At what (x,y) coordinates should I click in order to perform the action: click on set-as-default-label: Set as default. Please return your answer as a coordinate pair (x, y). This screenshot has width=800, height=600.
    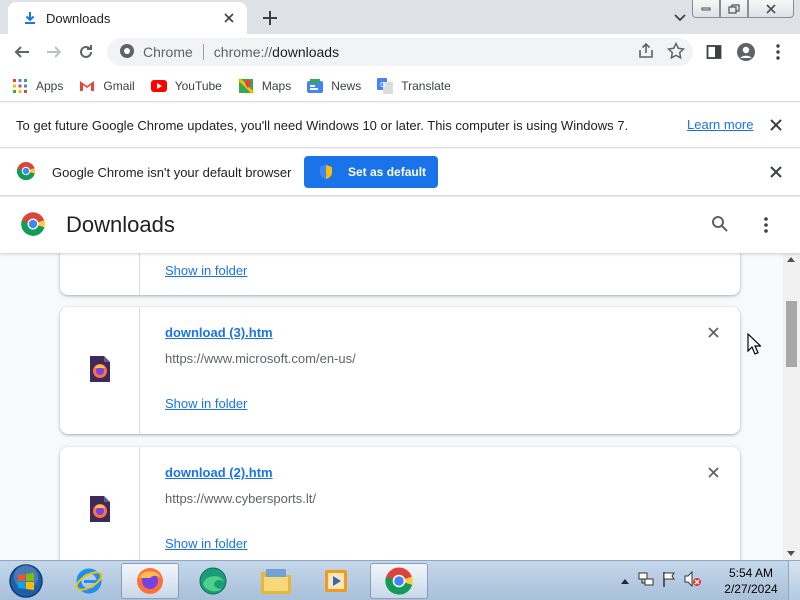
    Looking at the image, I should click on (387, 172).